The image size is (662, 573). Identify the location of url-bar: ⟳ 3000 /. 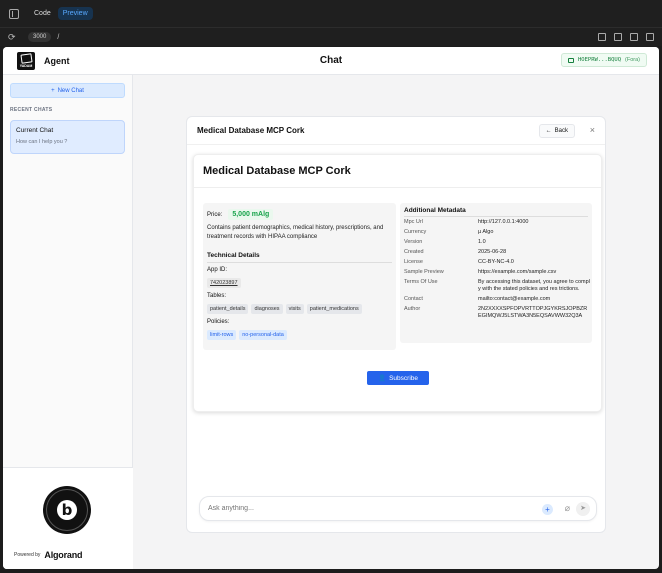
(331, 36).